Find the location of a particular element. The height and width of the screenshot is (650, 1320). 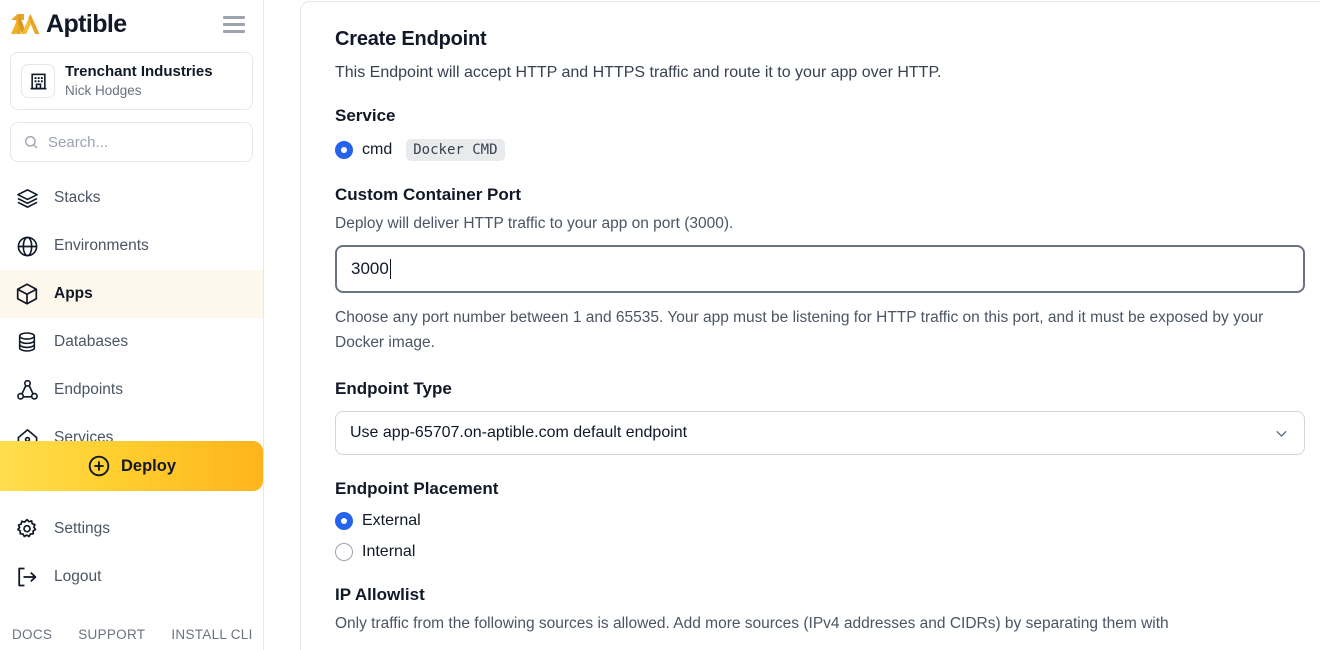

sidebar-footer-links: DOCS SUPPORT INSTALL CLI is located at coordinates (131, 634).